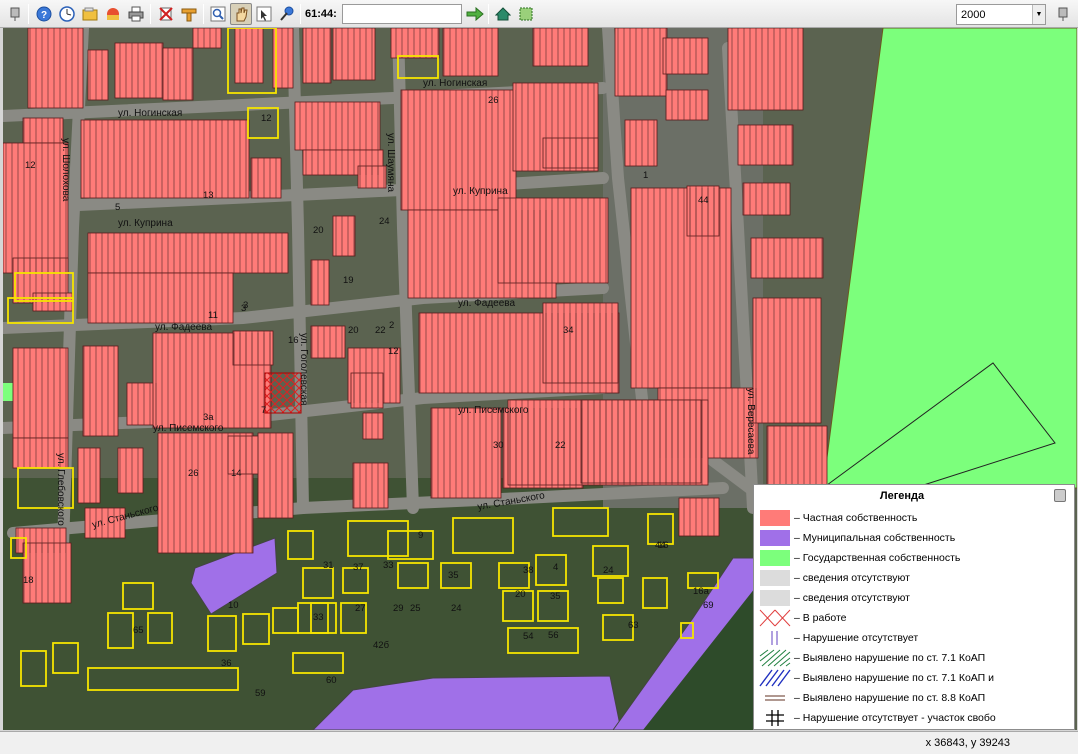  Describe the element at coordinates (117, 207) in the screenshot. I see `plot-number-label: 5` at that location.